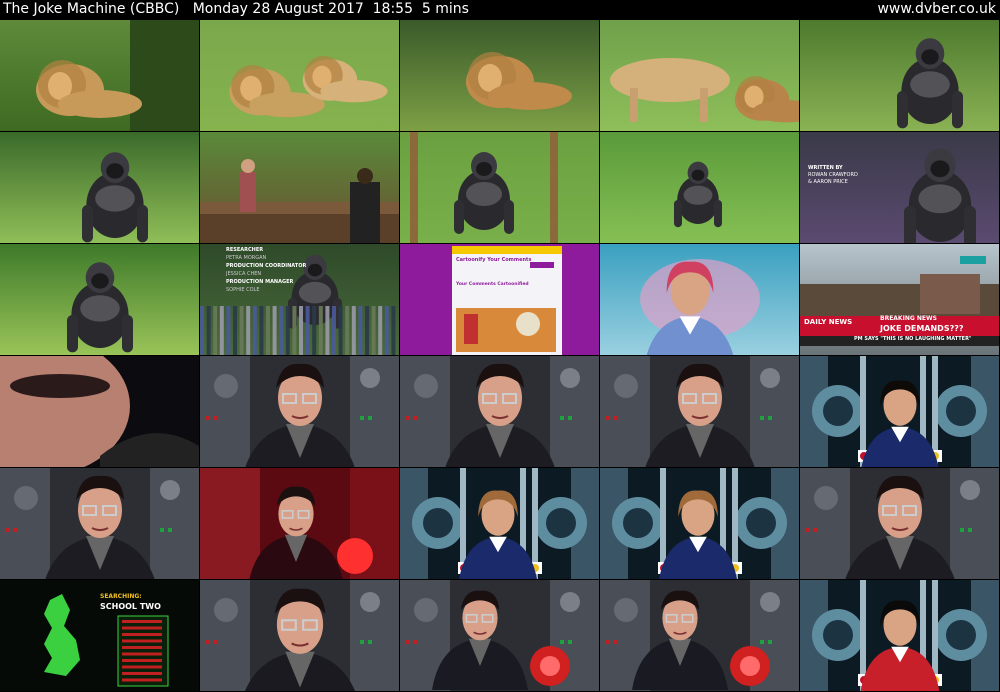  I want to click on map-searching-label: SEARCHING:, so click(121, 596).